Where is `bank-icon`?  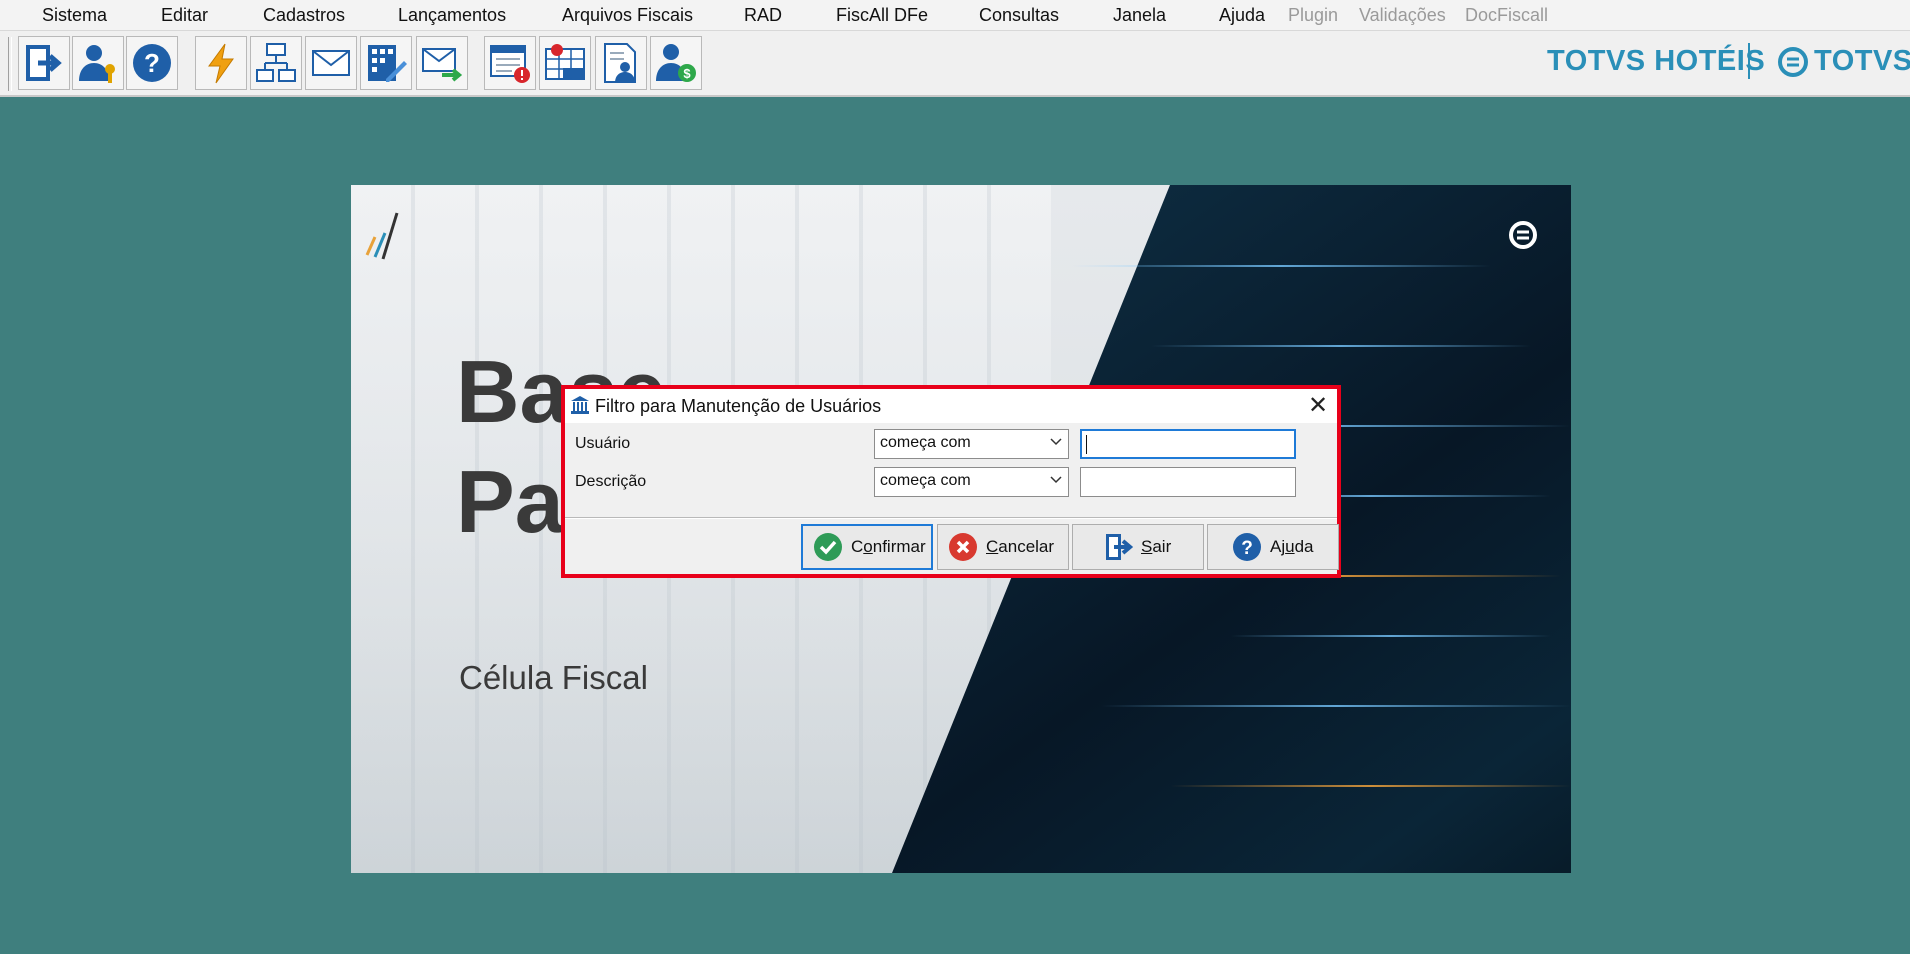
bank-icon is located at coordinates (580, 405).